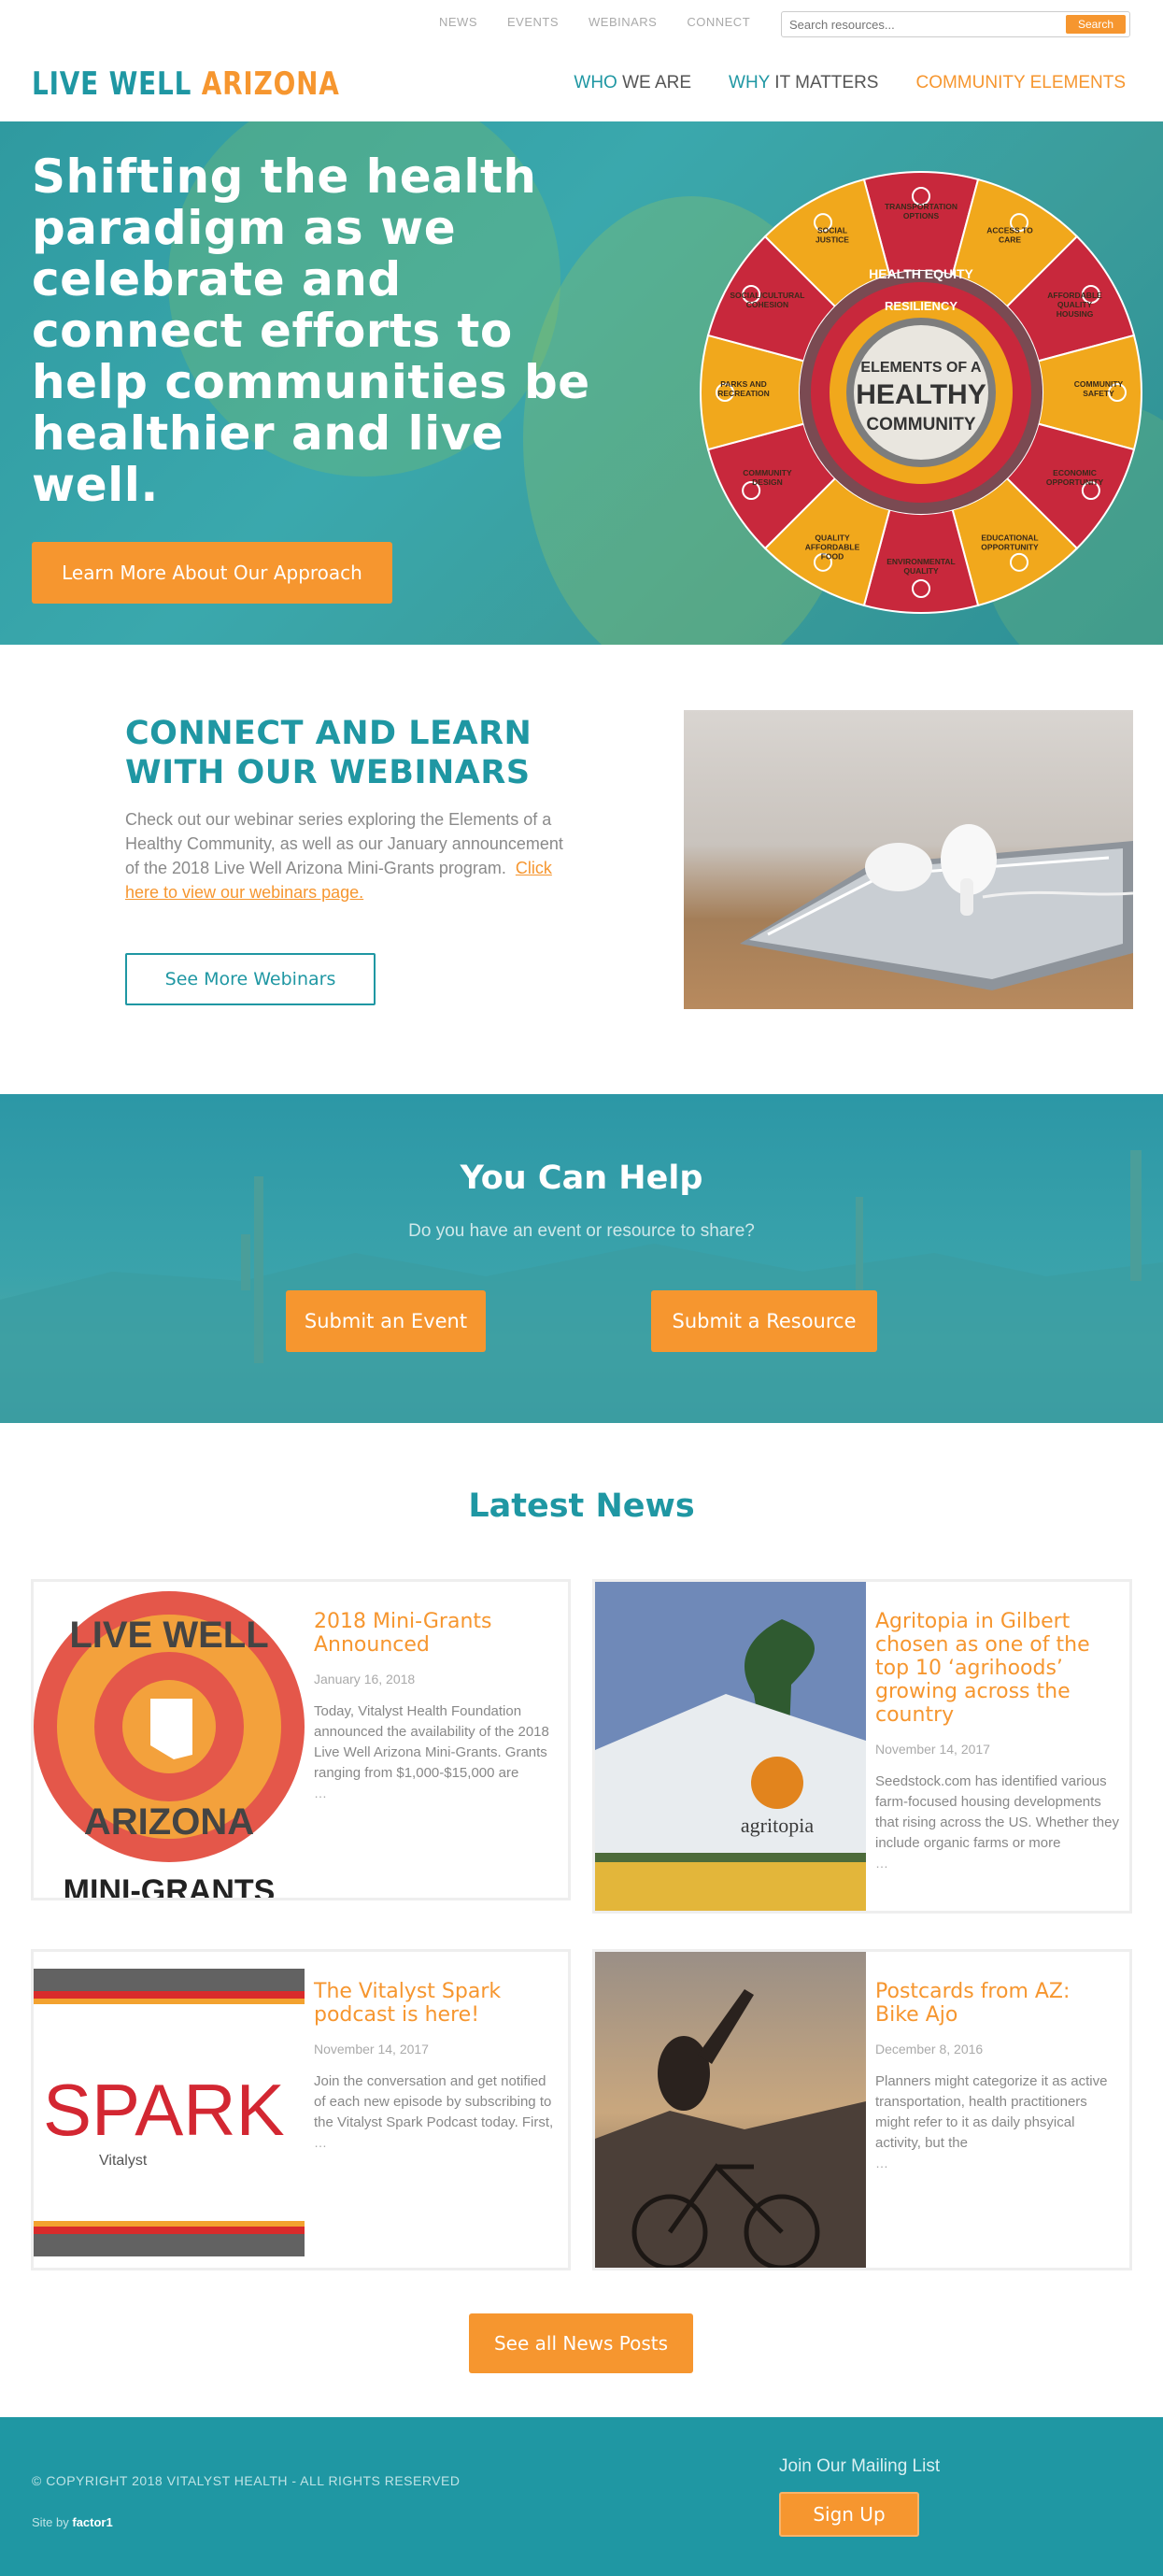  I want to click on site-by: Site by factor1, so click(72, 2522).